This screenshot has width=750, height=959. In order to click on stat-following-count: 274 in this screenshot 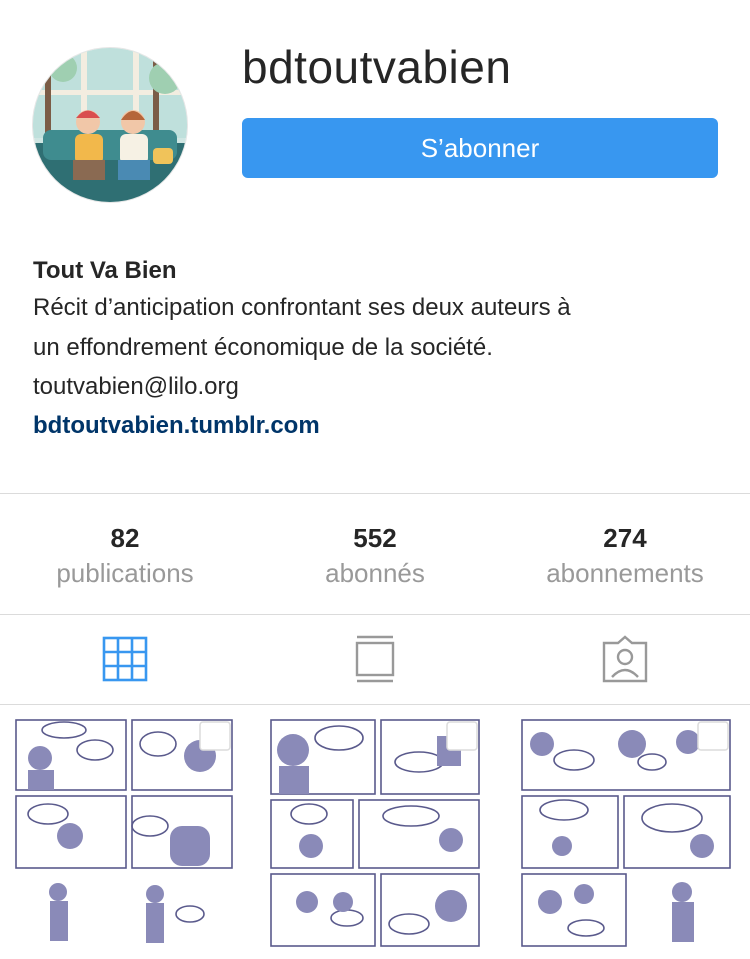, I will do `click(625, 538)`.